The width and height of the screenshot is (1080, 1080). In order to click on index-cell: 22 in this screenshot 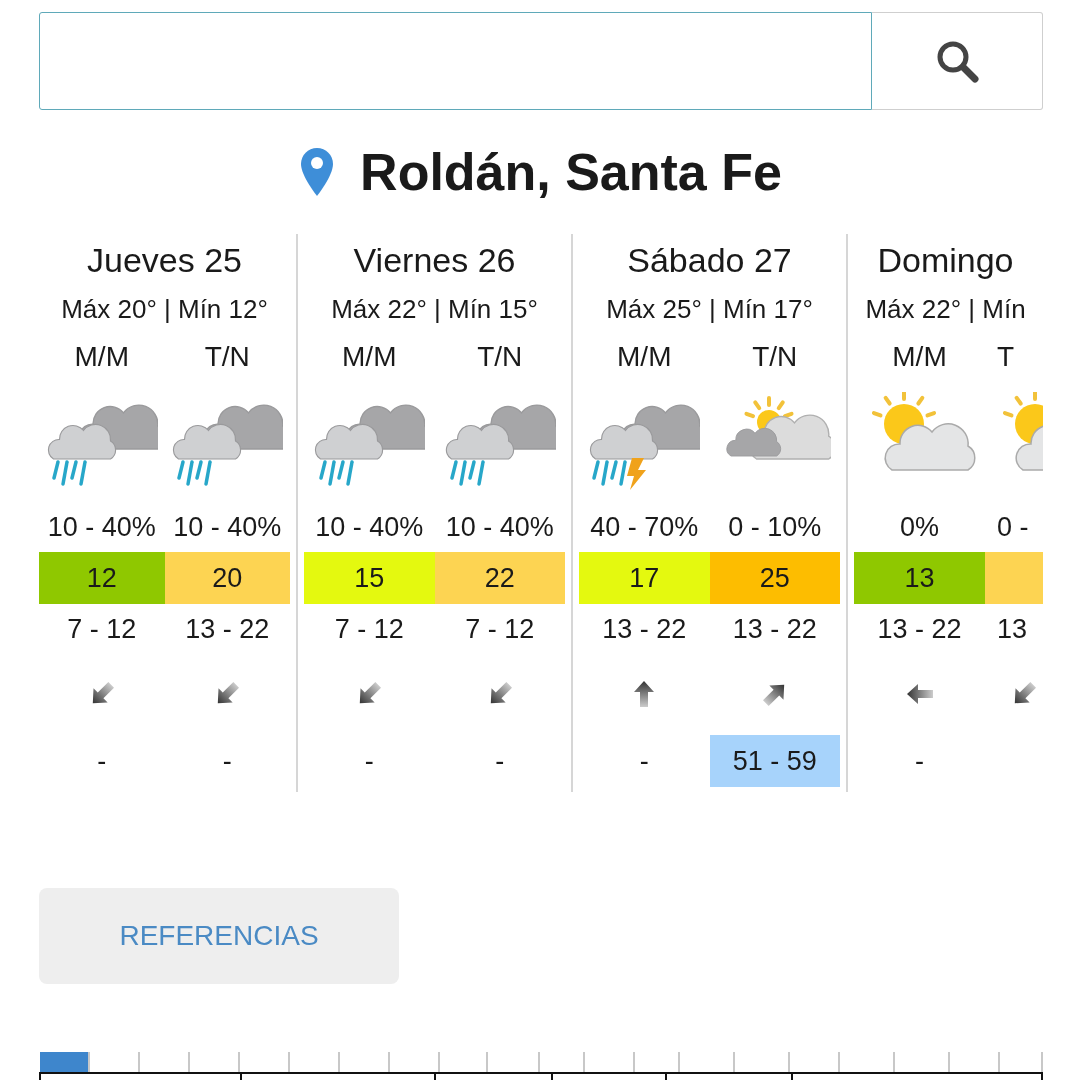, I will do `click(499, 578)`.